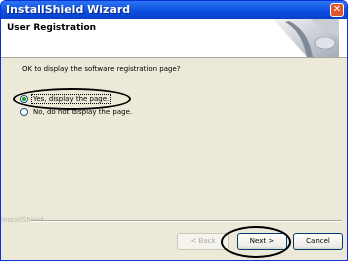 This screenshot has width=348, height=261. I want to click on highlight-circle-next, so click(256, 242).